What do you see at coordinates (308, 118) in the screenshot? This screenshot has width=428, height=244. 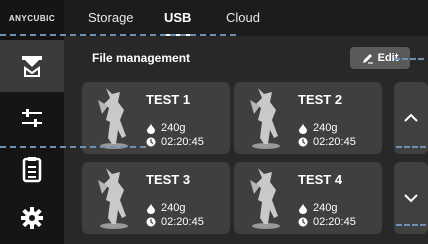 I see `file-card: TEST 2 240g 02:20:45` at bounding box center [308, 118].